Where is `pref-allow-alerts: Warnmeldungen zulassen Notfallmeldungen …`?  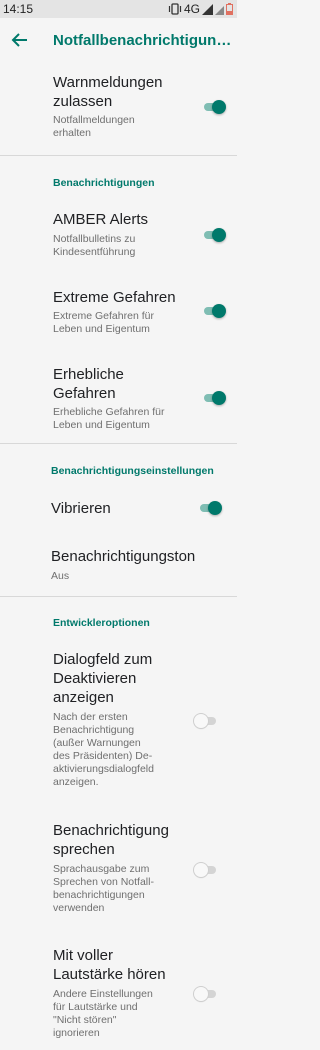
pref-allow-alerts: Warnmeldungen zulassen Notfallmeldungen … is located at coordinates (118, 108).